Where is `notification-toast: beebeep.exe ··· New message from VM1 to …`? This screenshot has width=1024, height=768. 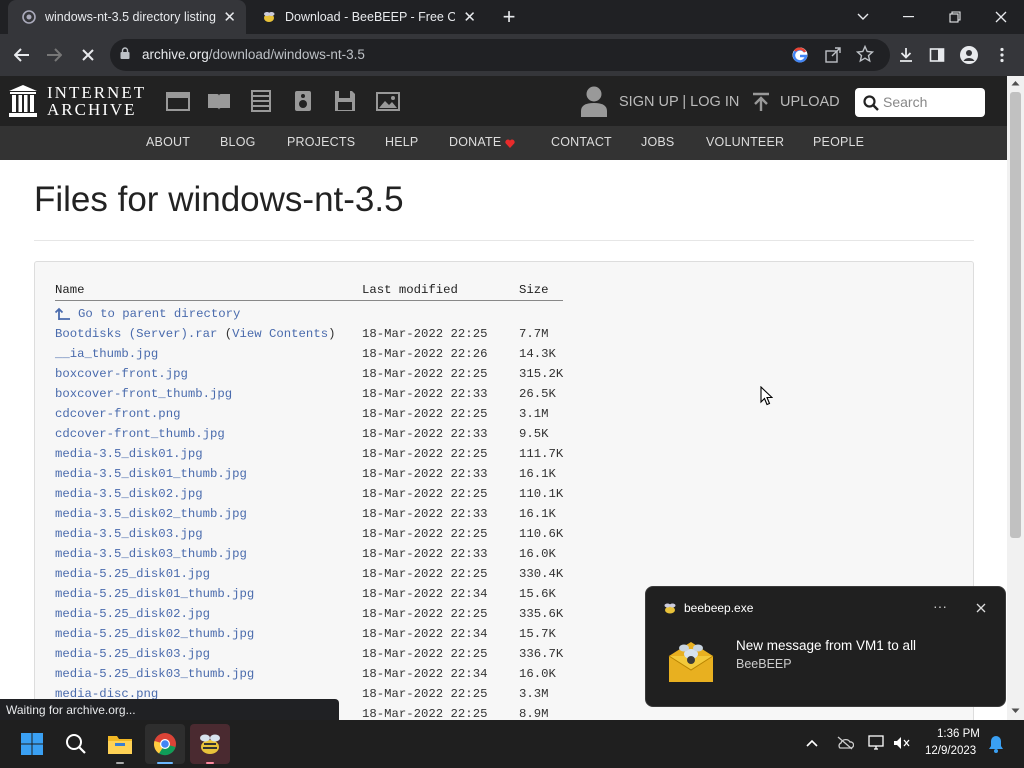
notification-toast: beebeep.exe ··· New message from VM1 to … is located at coordinates (825, 646).